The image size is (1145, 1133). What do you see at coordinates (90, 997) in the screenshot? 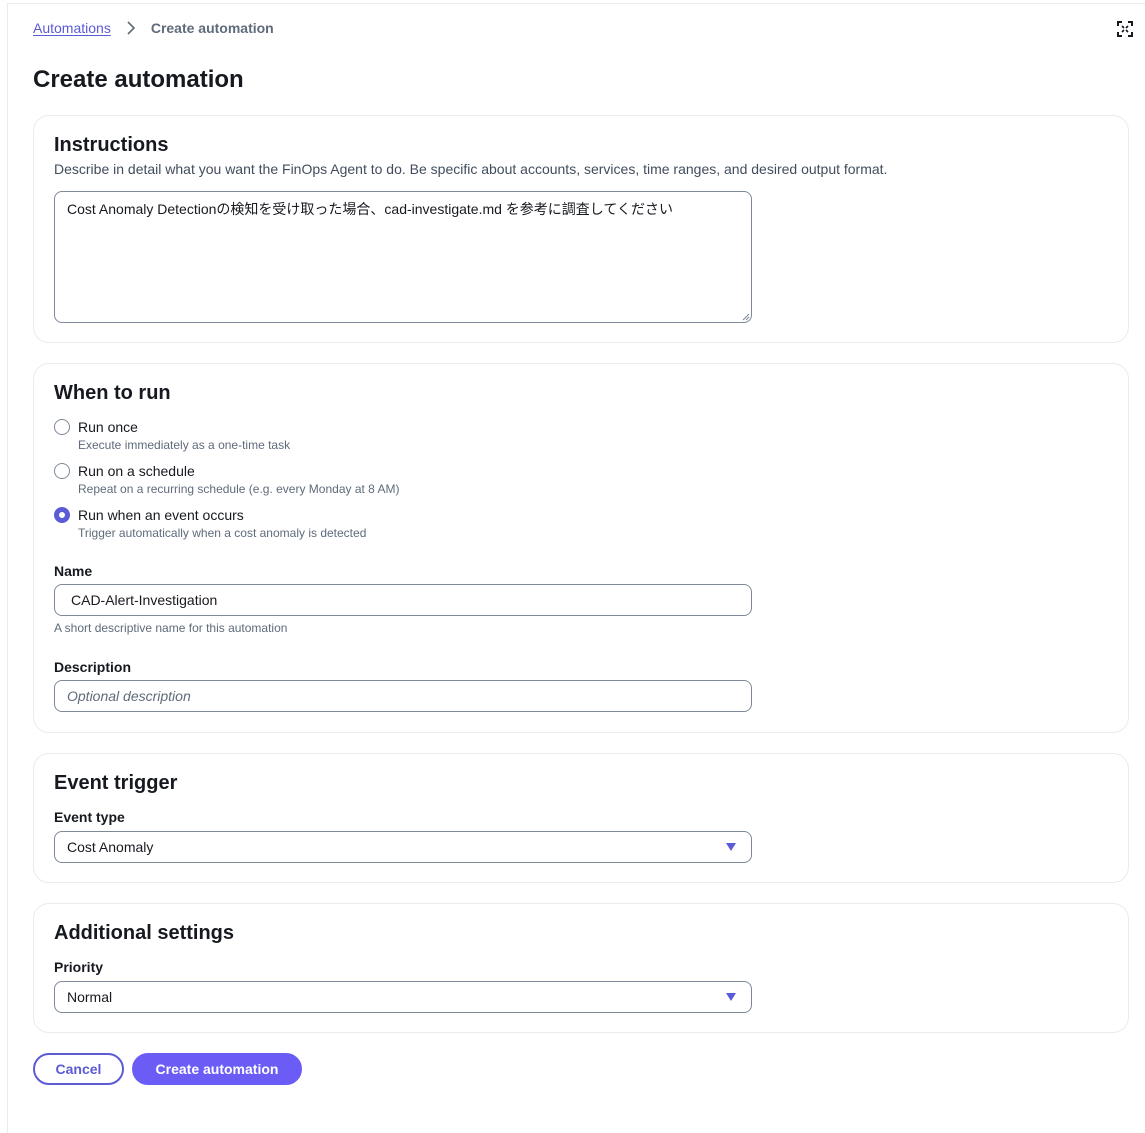
I see `priority-value: Normal` at bounding box center [90, 997].